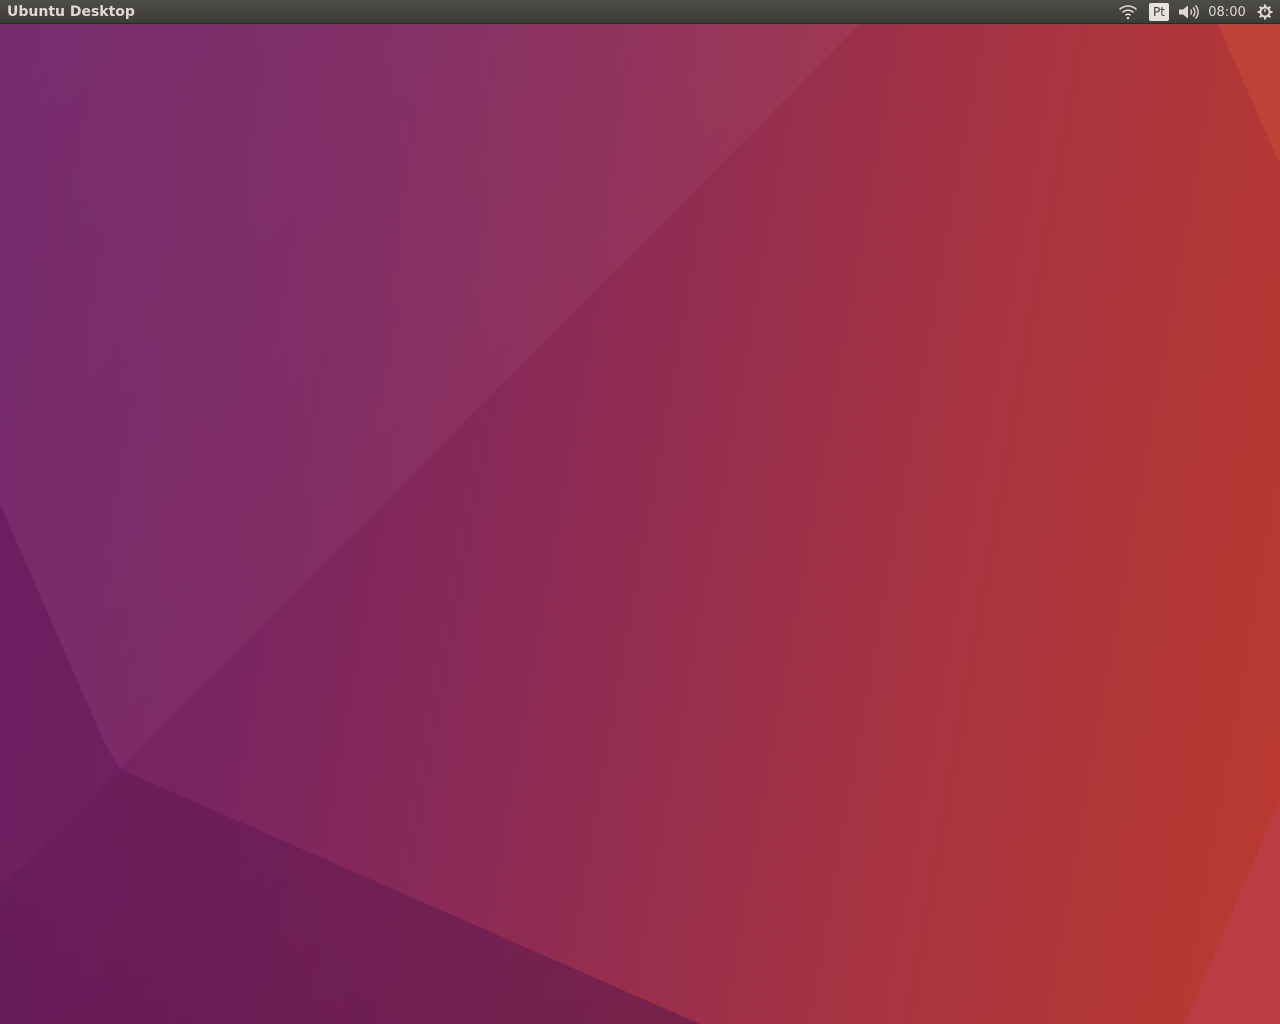 The height and width of the screenshot is (1024, 1280). I want to click on clock-time: 08:00, so click(1227, 12).